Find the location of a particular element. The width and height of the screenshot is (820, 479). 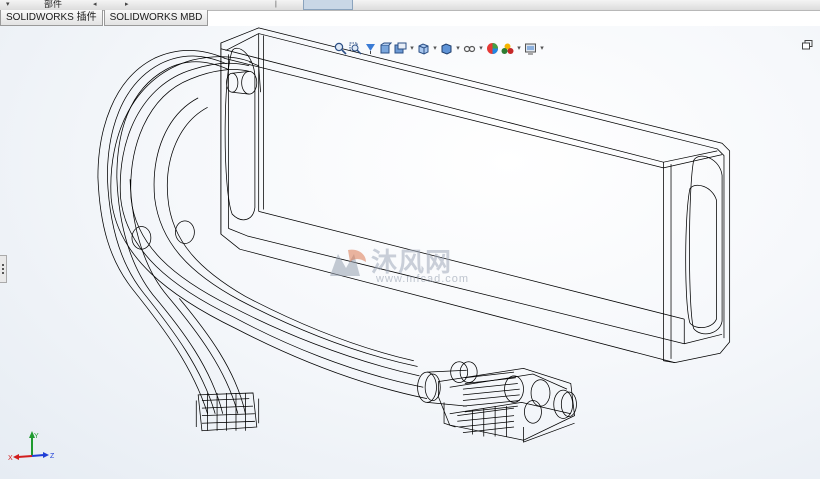

zoom-to-fit-icon is located at coordinates (340, 48).